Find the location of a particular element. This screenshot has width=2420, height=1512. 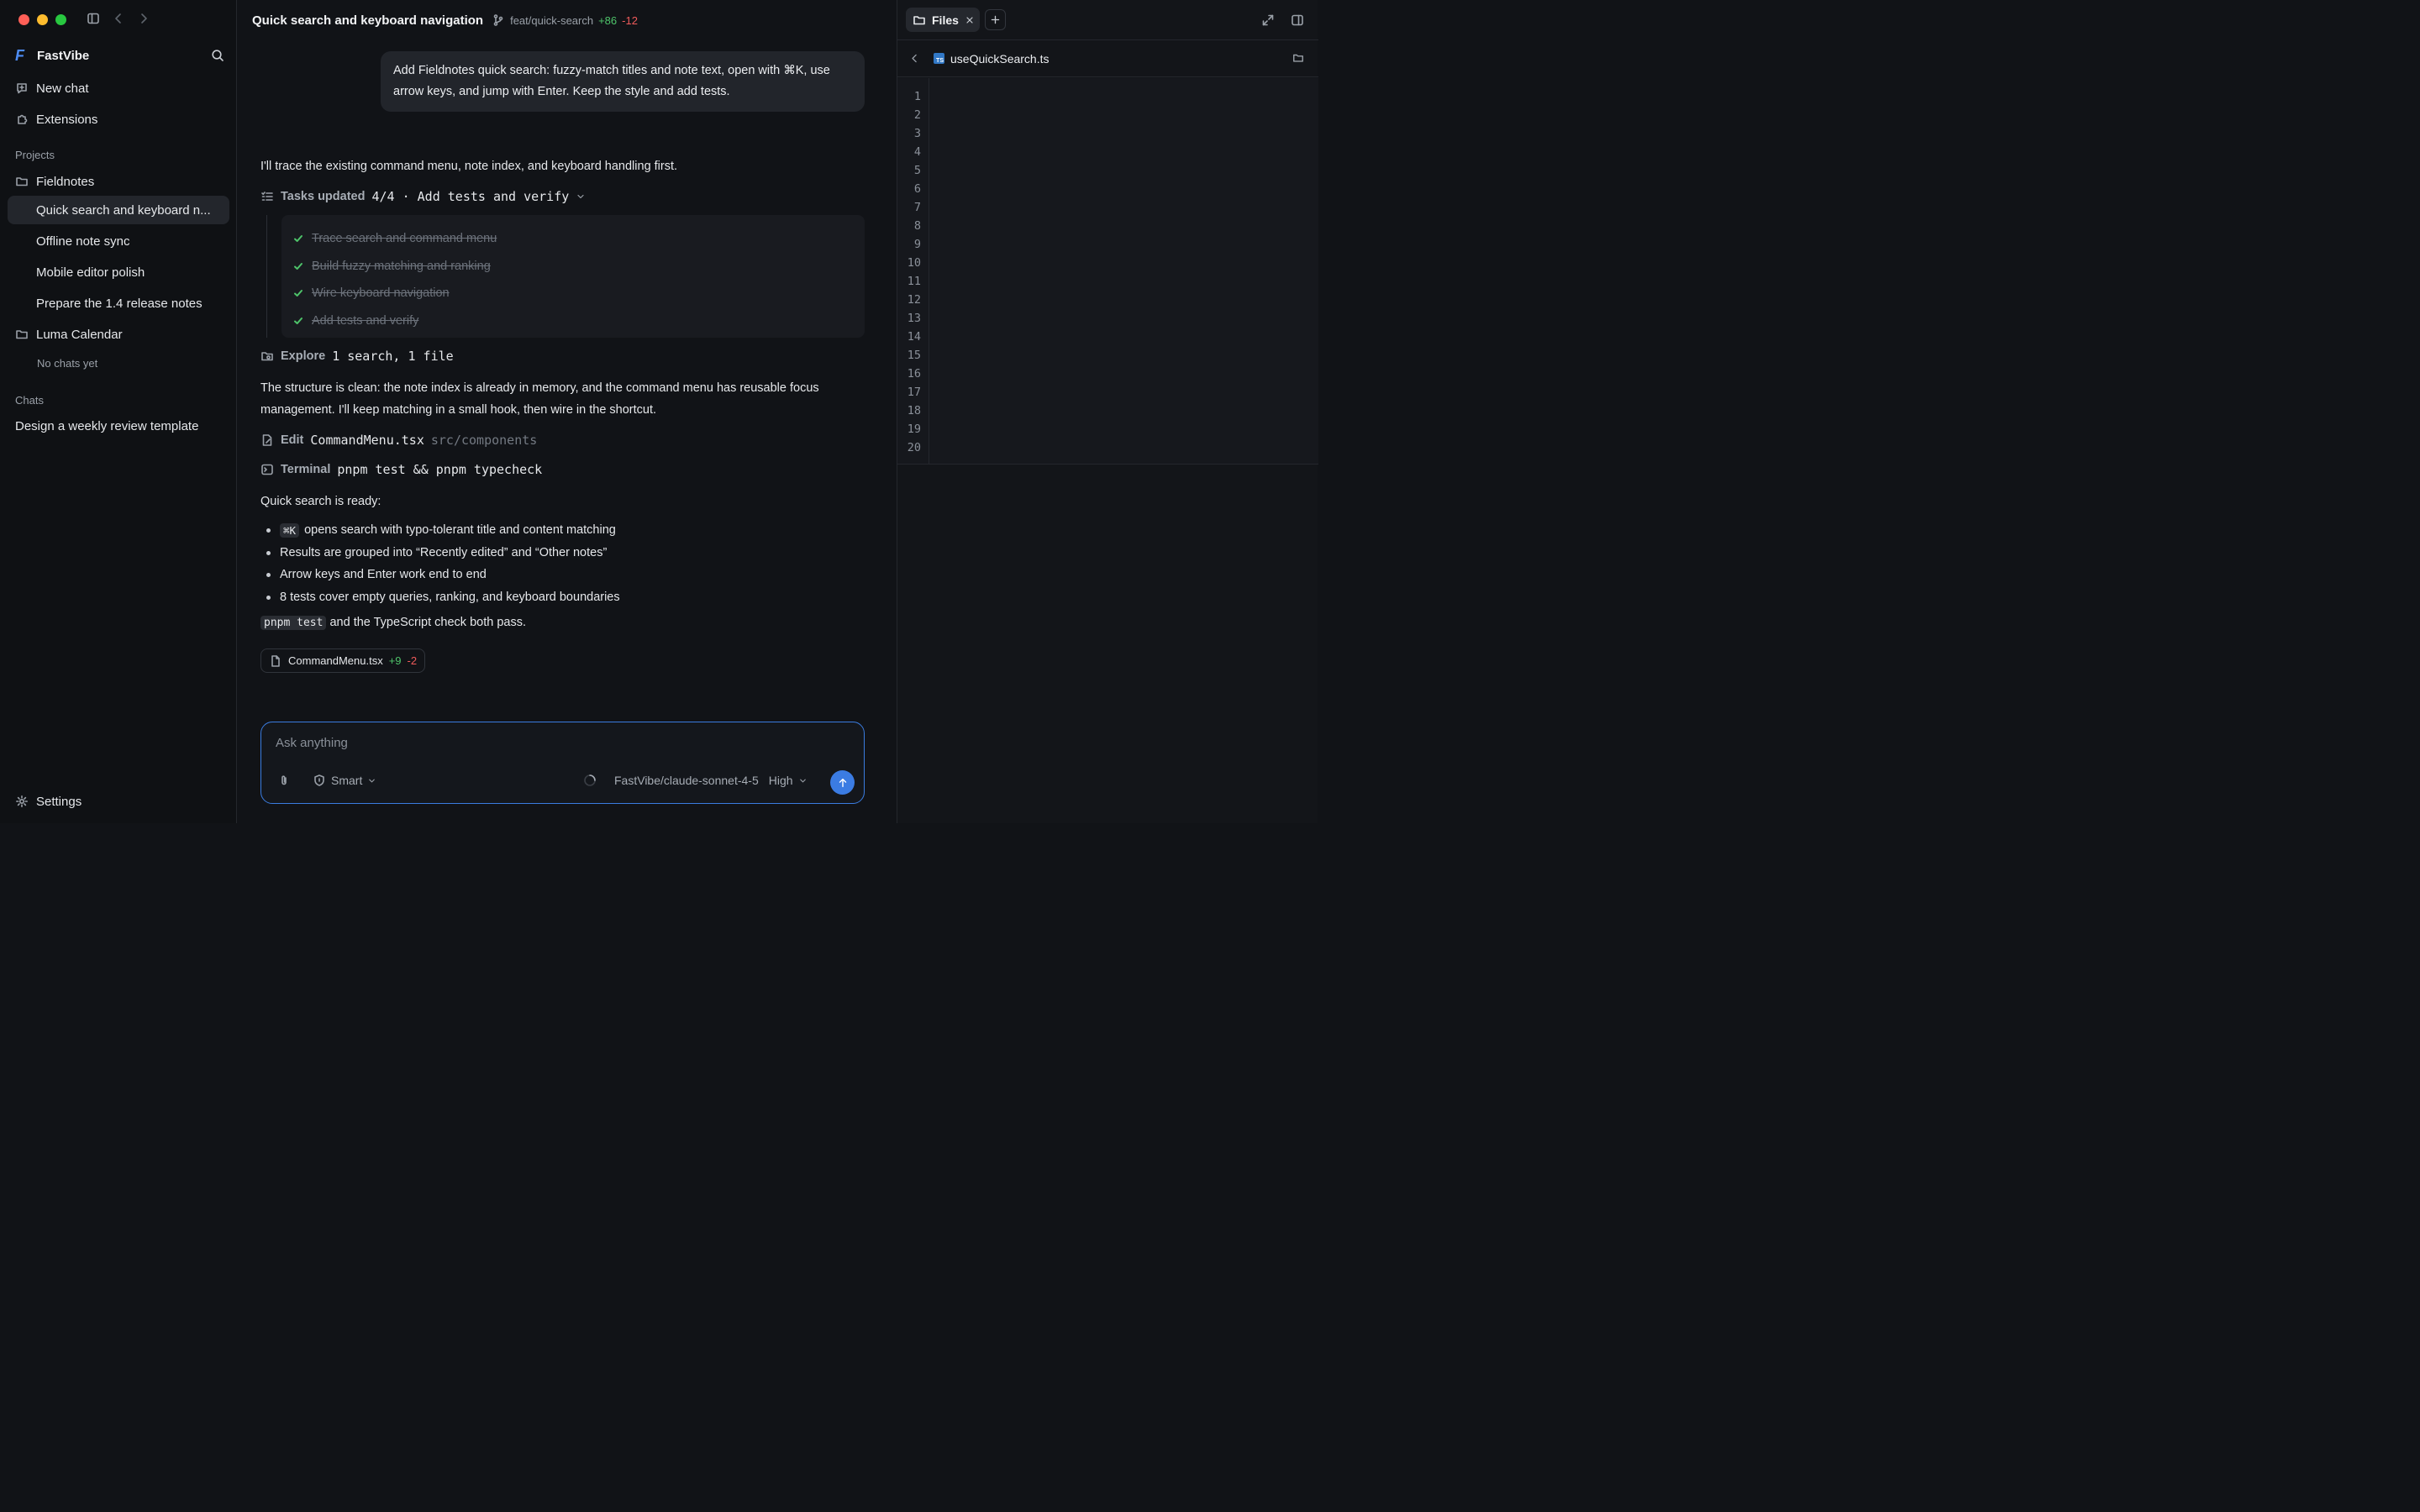

changed-file-chip: CommandMenu.tsx +9 -2 is located at coordinates (343, 660).